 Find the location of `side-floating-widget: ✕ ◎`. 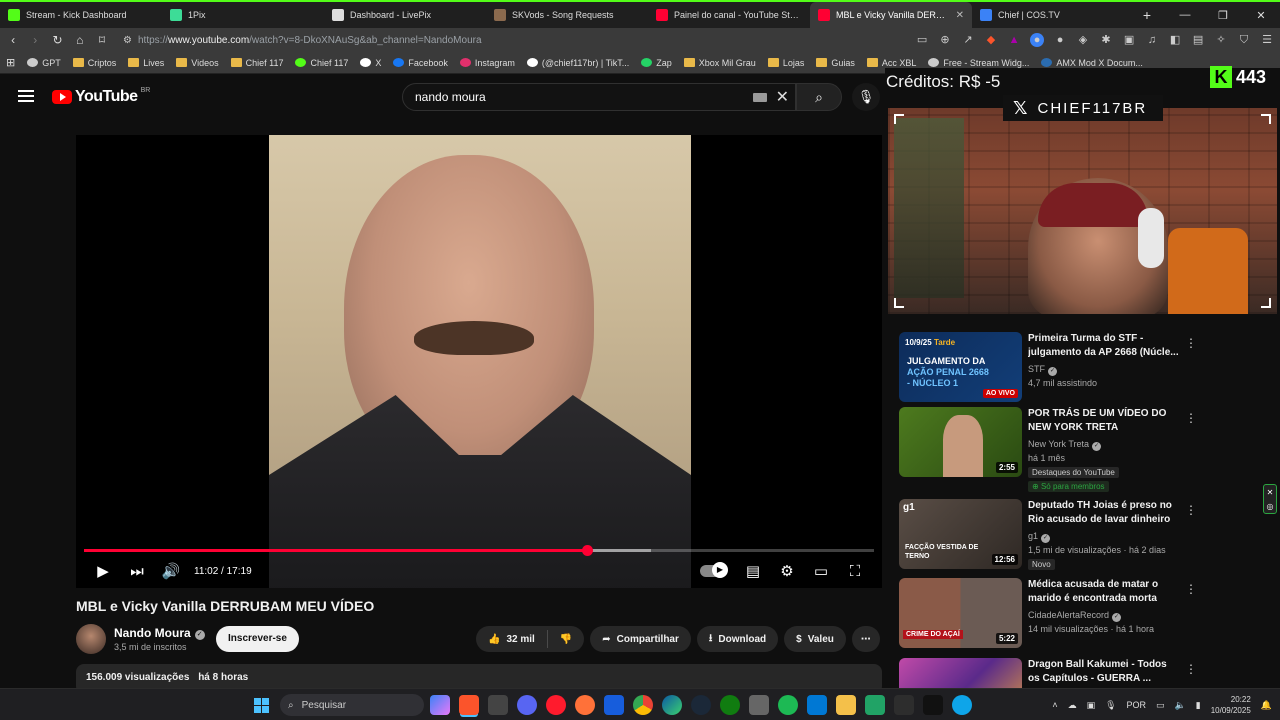

side-floating-widget: ✕ ◎ is located at coordinates (1270, 499).